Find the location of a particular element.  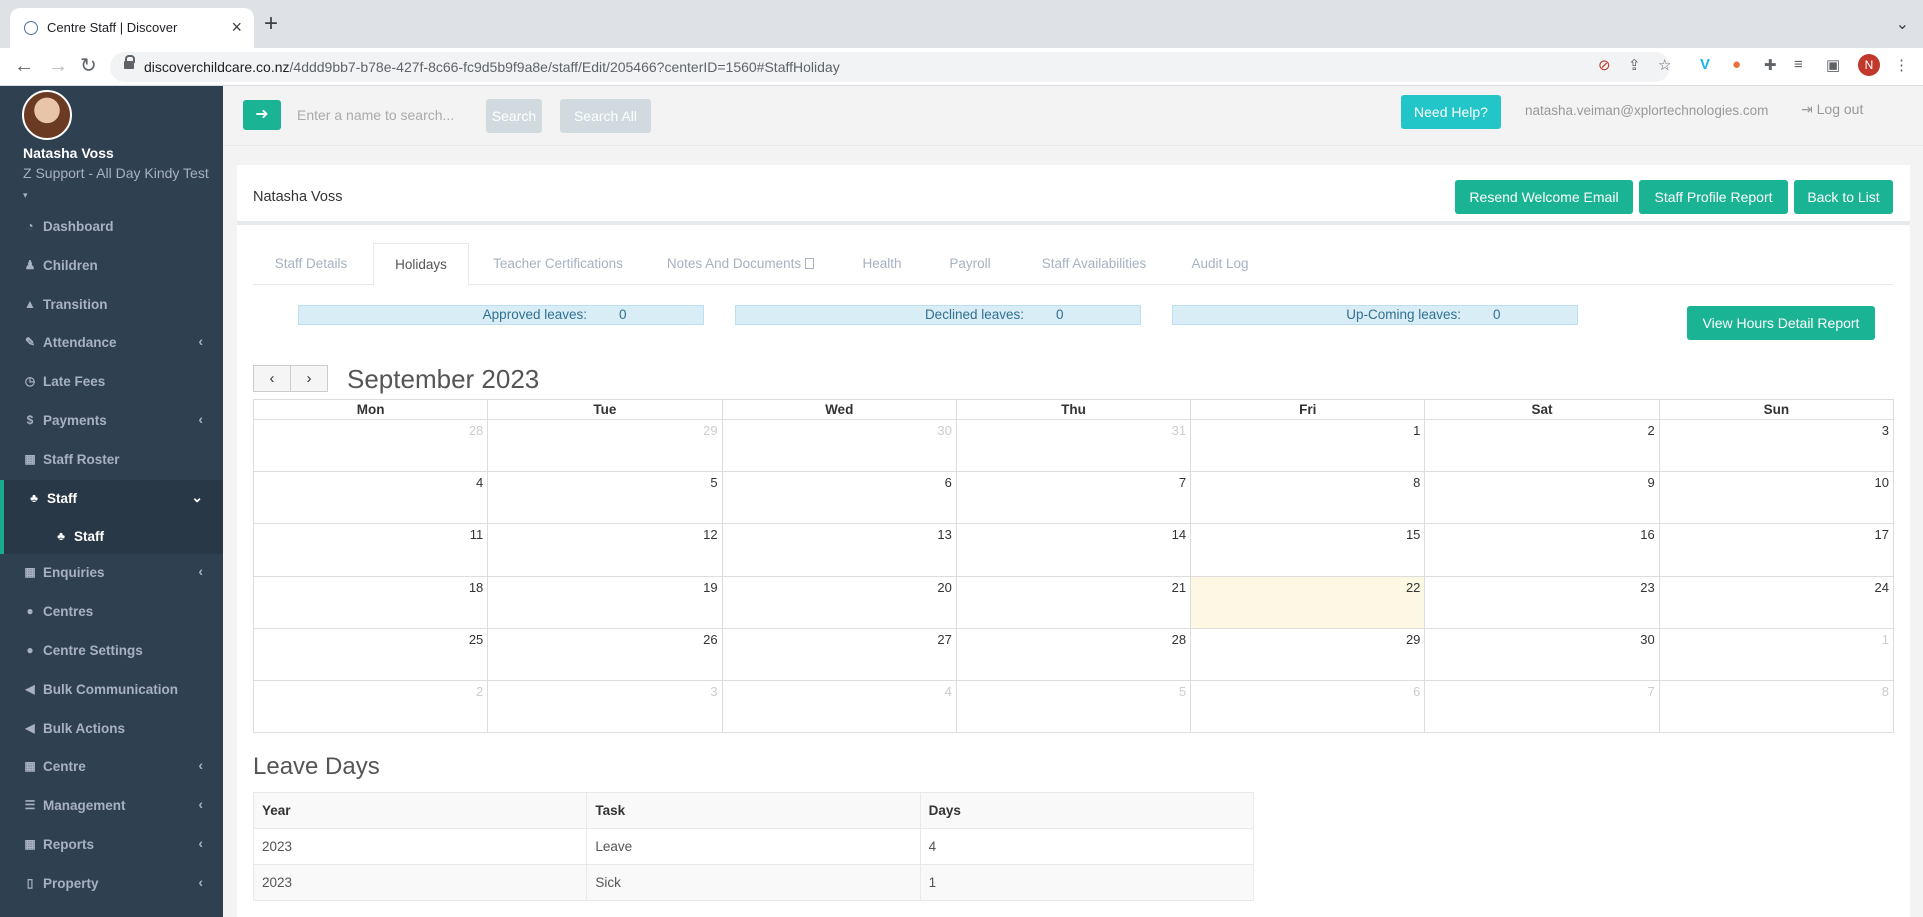

close-tab-icon: × is located at coordinates (236, 27).